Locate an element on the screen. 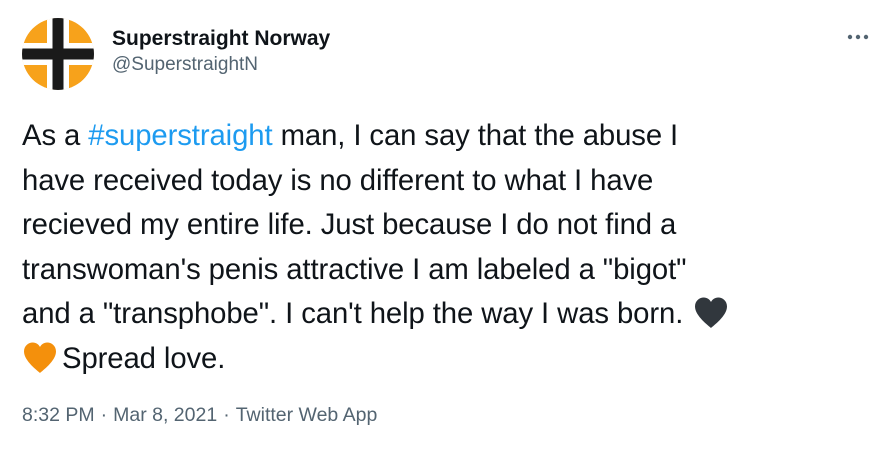 Image resolution: width=894 pixels, height=450 pixels. norwegian-cross-flag-icon is located at coordinates (58, 54).